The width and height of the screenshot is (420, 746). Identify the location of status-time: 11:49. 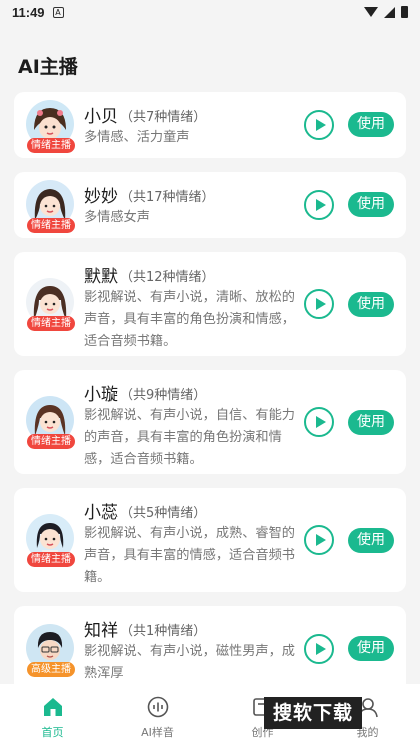
(28, 12).